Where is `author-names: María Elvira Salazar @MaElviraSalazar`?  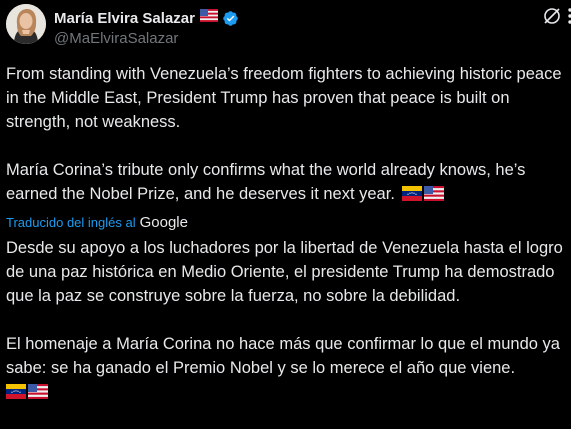 author-names: María Elvira Salazar @MaElviraSalazar is located at coordinates (146, 27).